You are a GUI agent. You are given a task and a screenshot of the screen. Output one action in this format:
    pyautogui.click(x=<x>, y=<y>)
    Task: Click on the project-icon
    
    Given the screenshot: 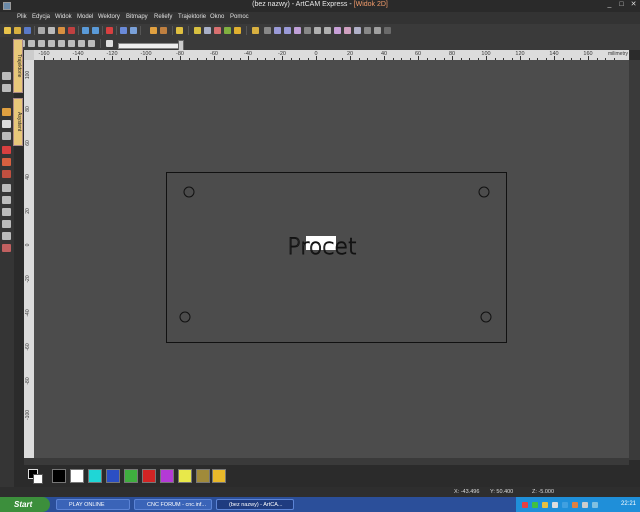 What is the action you would take?
    pyautogui.click(x=6, y=76)
    